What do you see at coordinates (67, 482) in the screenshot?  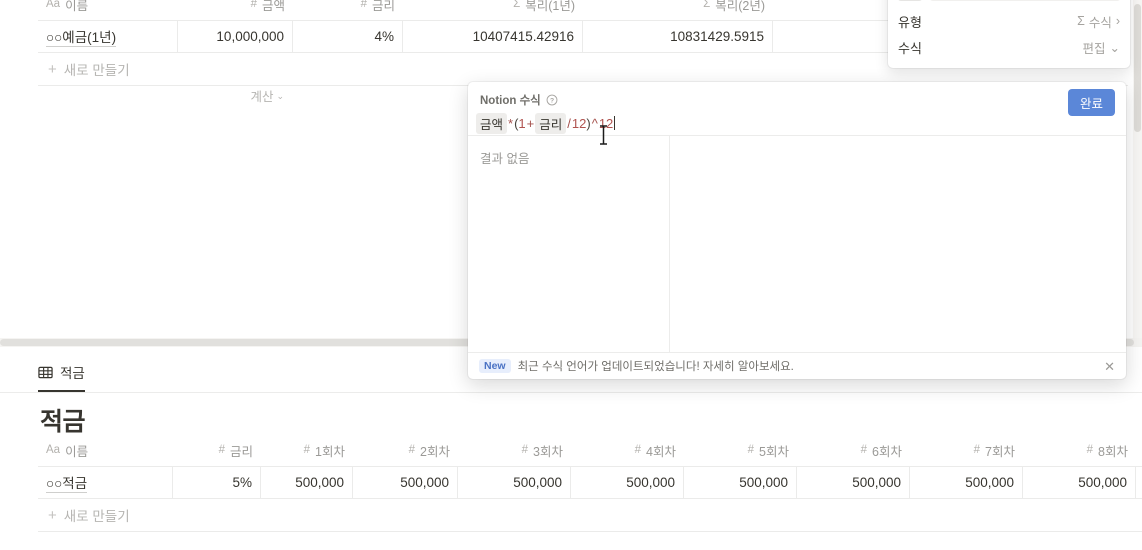 I see `row-title-text: ○○적금` at bounding box center [67, 482].